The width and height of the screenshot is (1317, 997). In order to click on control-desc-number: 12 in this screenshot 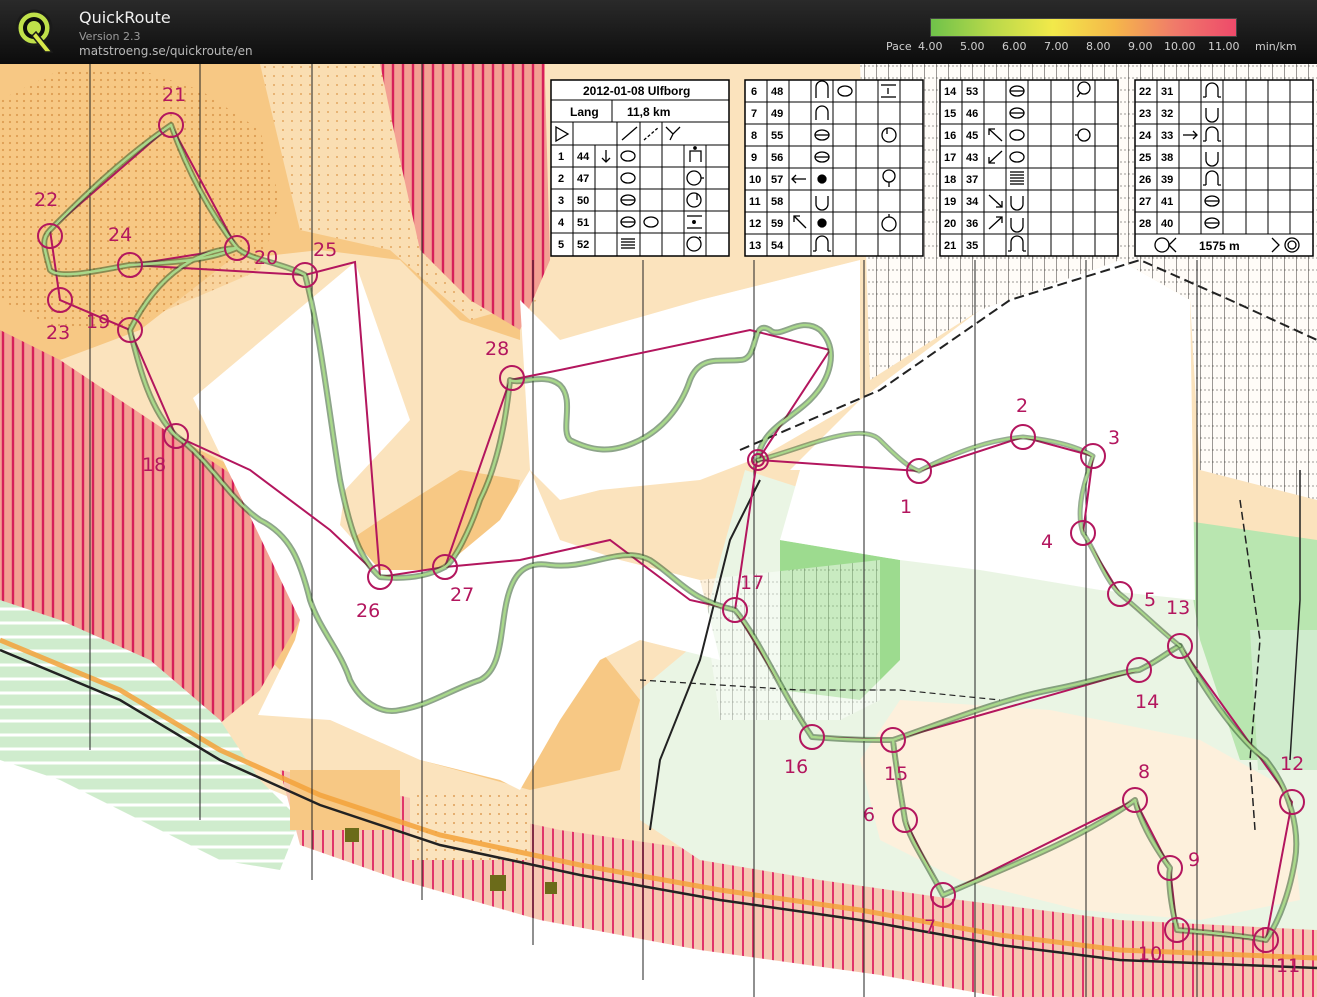, I will do `click(755, 224)`.